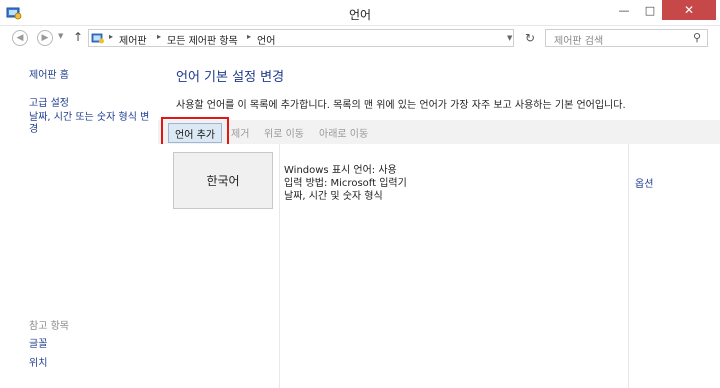 The width and height of the screenshot is (720, 388). What do you see at coordinates (91, 124) in the screenshot?
I see `sidebar-item-date-time-format: 날짜, 시간 또는 숫자 형식 변경` at bounding box center [91, 124].